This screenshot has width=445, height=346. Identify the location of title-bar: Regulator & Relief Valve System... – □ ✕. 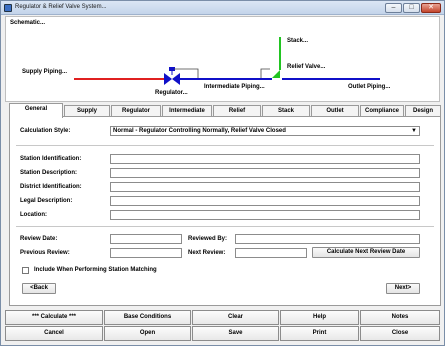
(222, 8).